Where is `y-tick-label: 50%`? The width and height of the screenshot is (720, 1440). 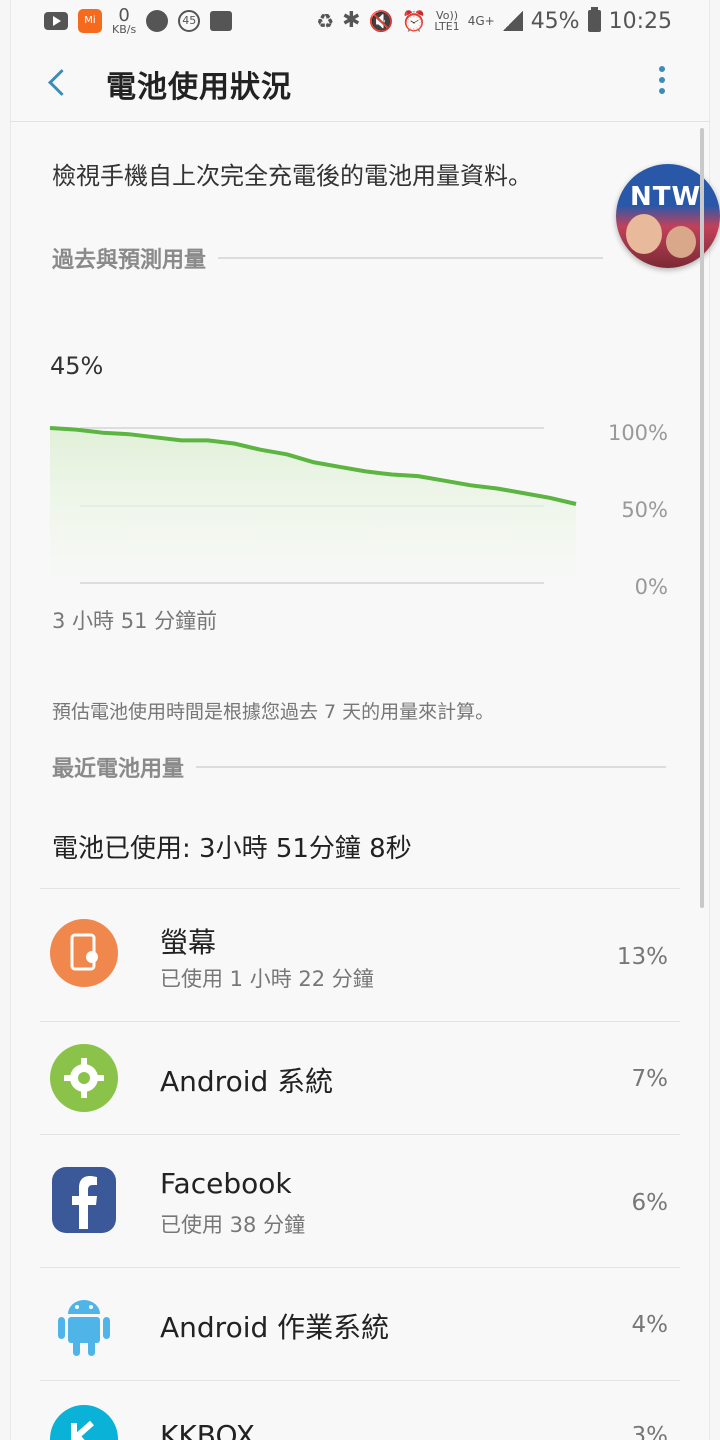
y-tick-label: 50% is located at coordinates (644, 510).